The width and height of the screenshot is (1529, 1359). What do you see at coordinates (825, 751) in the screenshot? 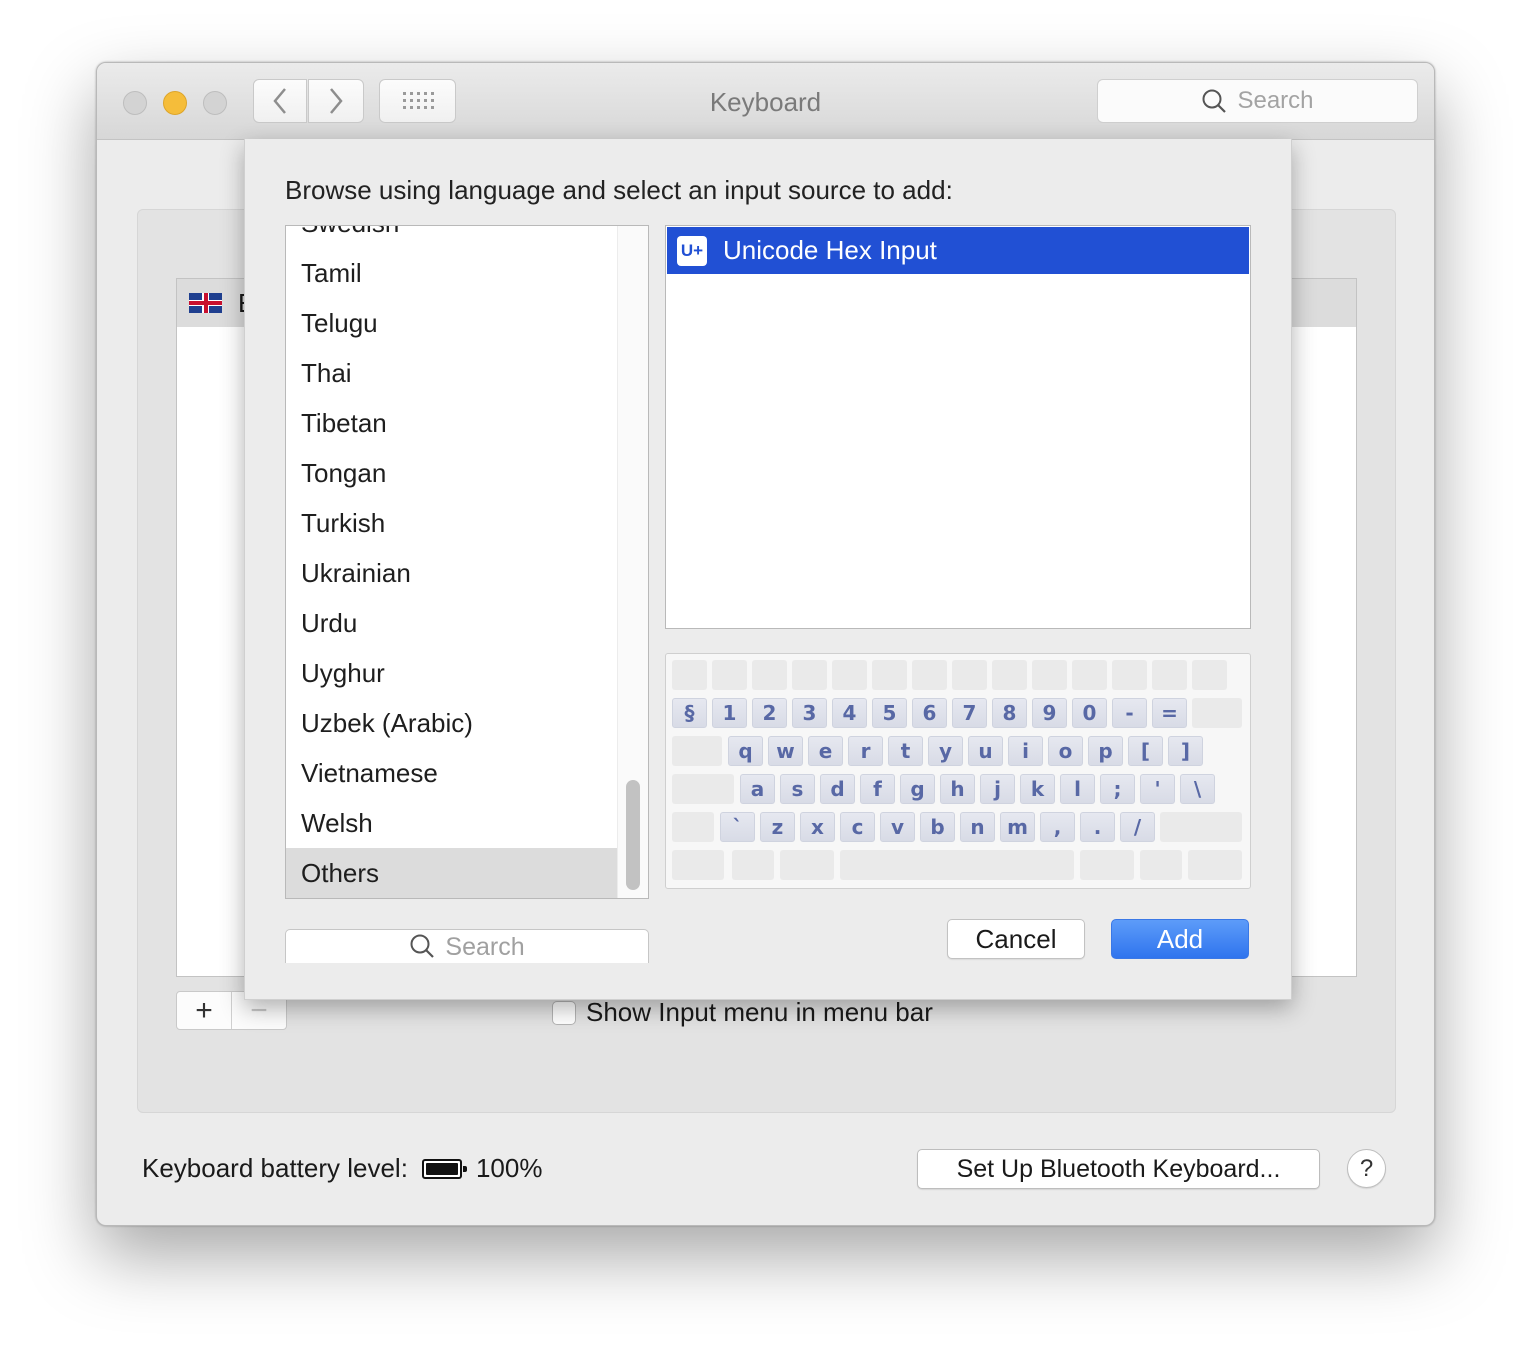
I see `keyboard-key: e` at bounding box center [825, 751].